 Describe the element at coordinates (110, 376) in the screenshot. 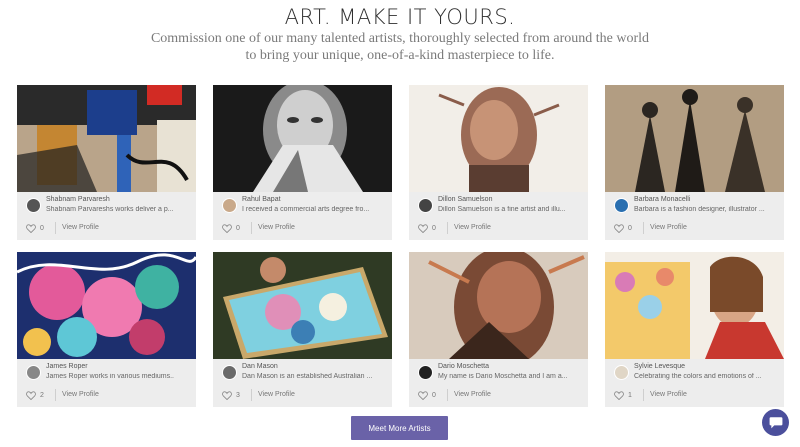

I see `artist-description: James Roper works in various mediums..` at that location.